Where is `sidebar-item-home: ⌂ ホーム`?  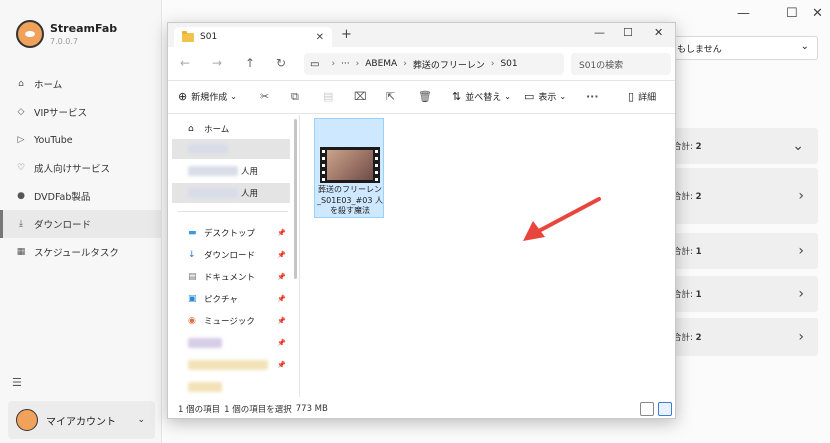 sidebar-item-home: ⌂ ホーム is located at coordinates (81, 84).